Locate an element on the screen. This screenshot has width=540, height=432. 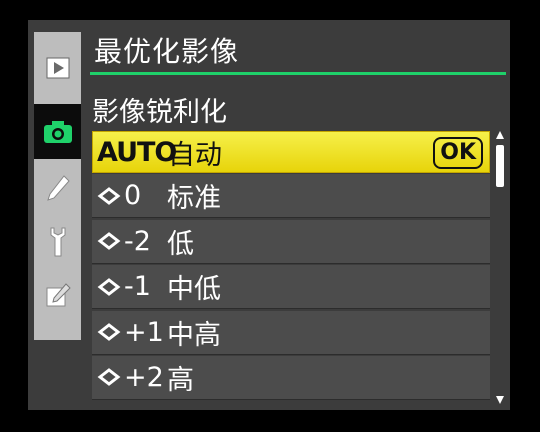
scrollbar is located at coordinates (500, 267).